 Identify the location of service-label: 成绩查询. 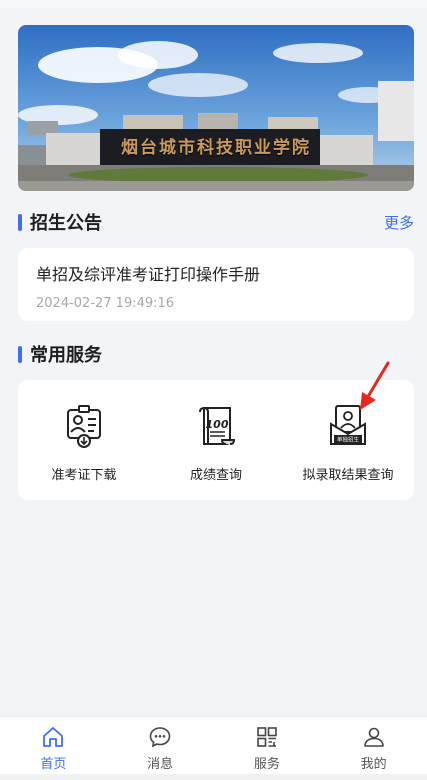
(215, 475).